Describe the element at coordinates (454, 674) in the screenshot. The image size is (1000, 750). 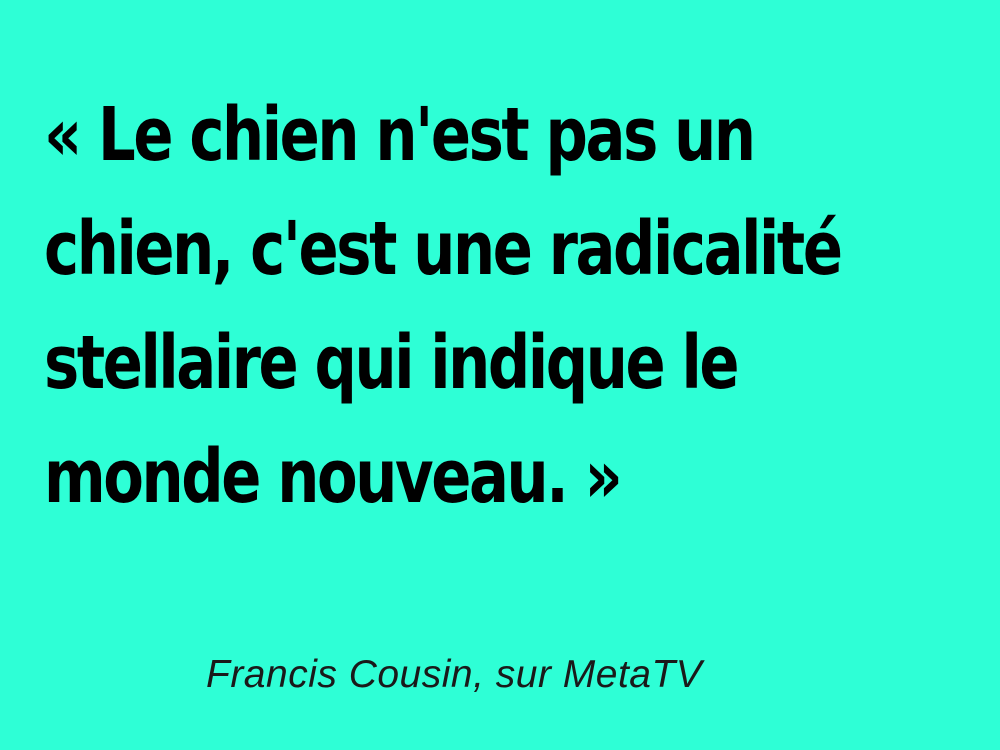
I see `quote-attribution: Francis Cousin, sur MetaTV` at that location.